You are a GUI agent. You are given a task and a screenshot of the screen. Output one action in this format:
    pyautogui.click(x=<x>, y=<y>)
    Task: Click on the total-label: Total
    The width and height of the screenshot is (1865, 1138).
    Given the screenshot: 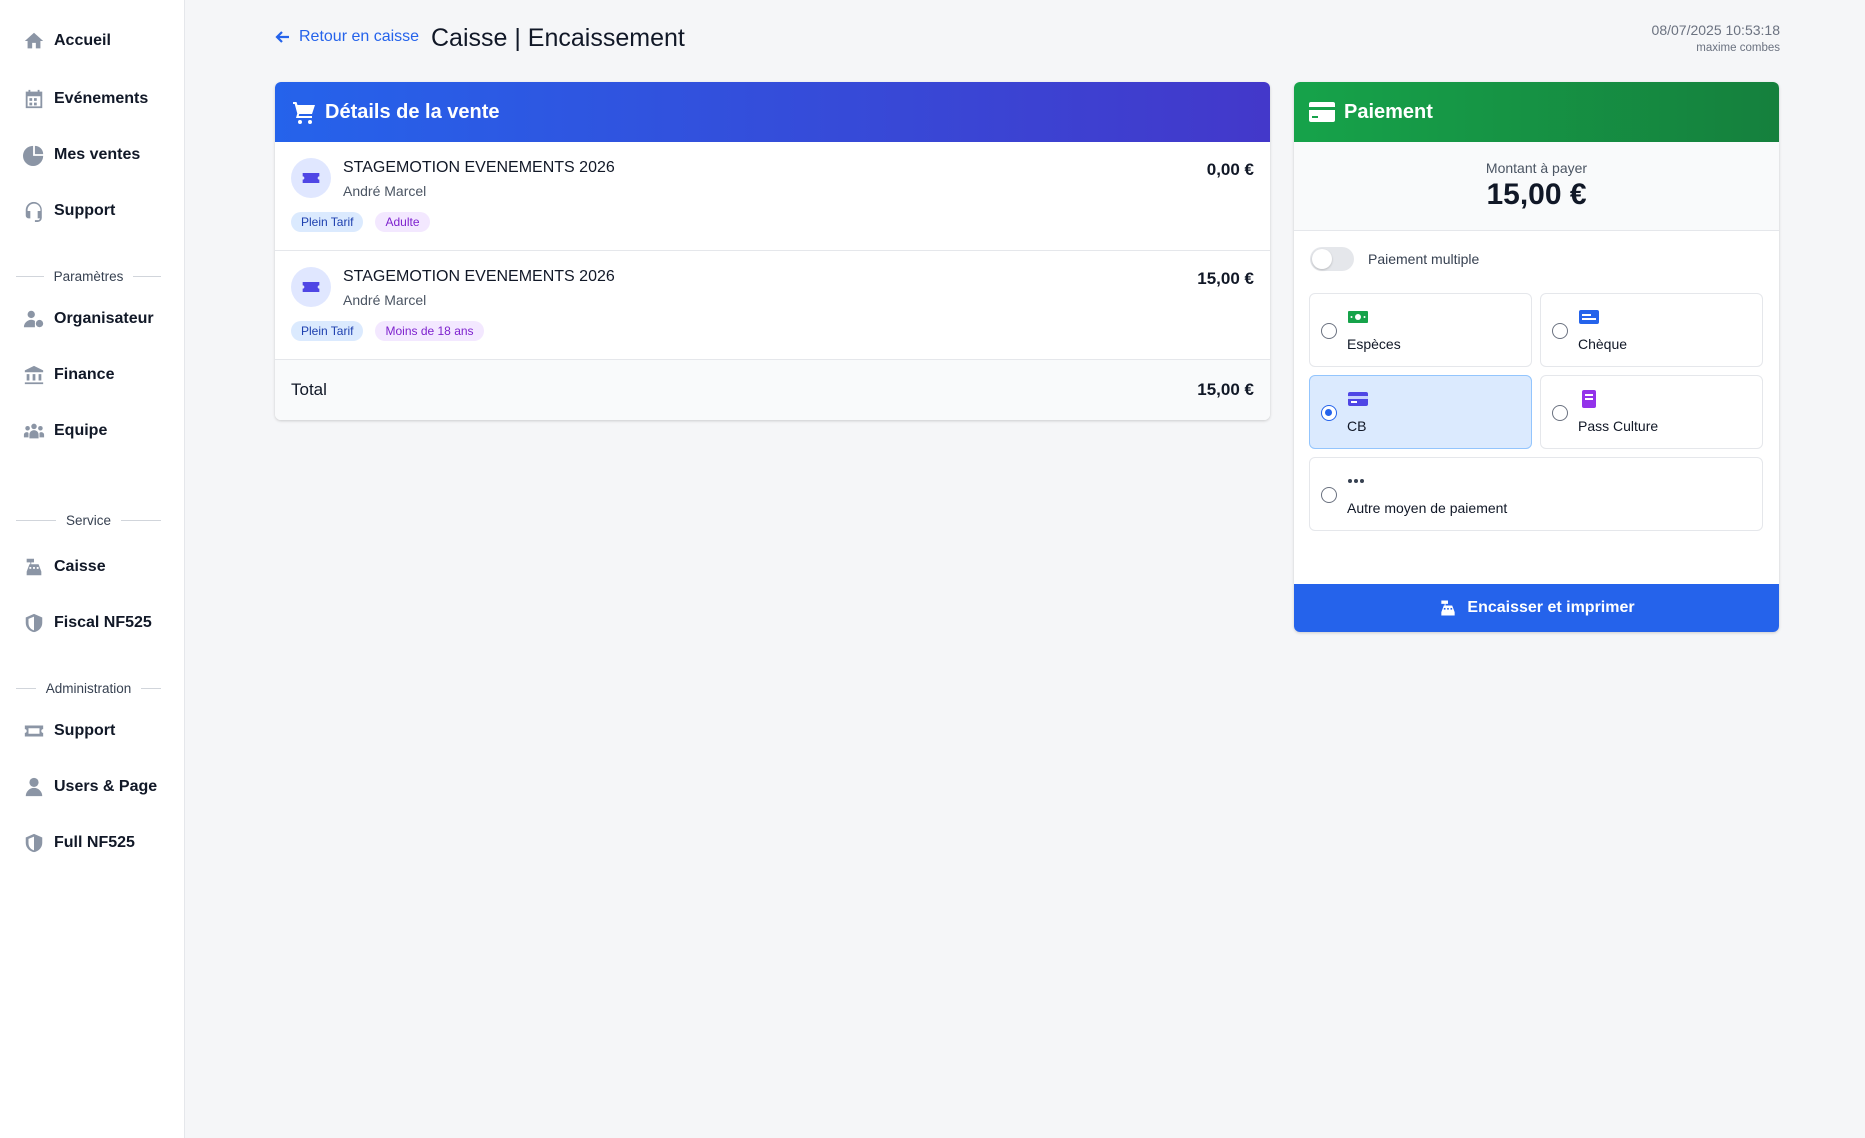 What is the action you would take?
    pyautogui.click(x=309, y=389)
    